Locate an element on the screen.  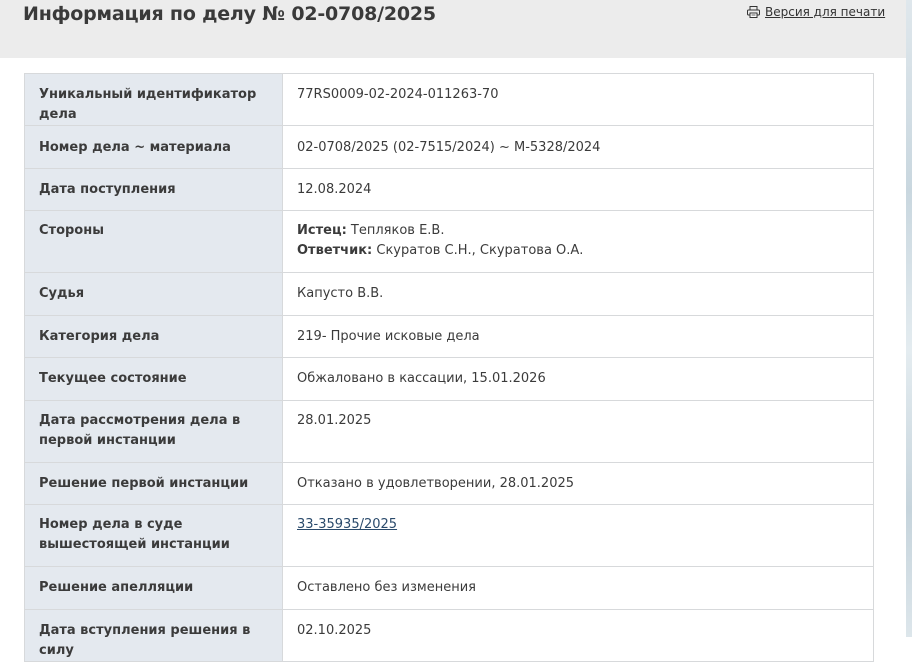
uid-value: 77RS0009-02-2024-011263-70 is located at coordinates (398, 94).